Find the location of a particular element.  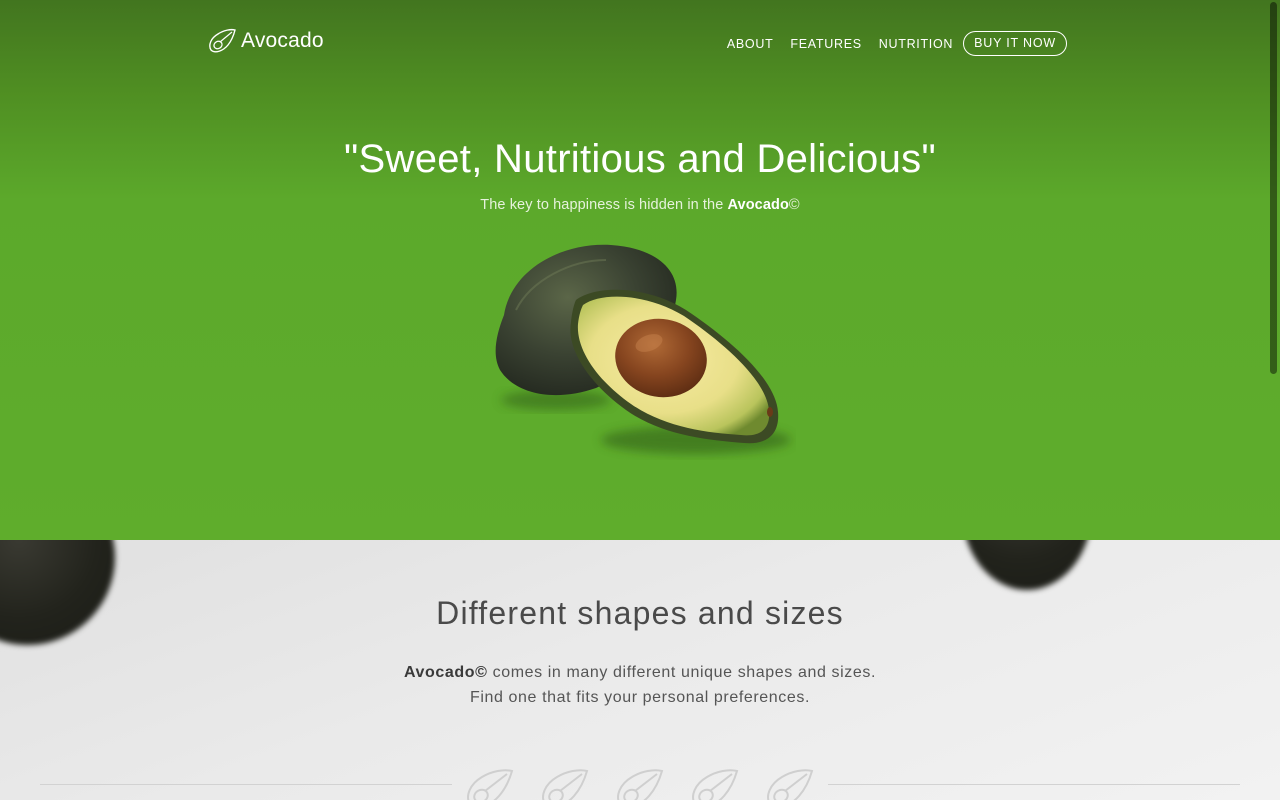

hero-subline-copyright: © is located at coordinates (794, 205).